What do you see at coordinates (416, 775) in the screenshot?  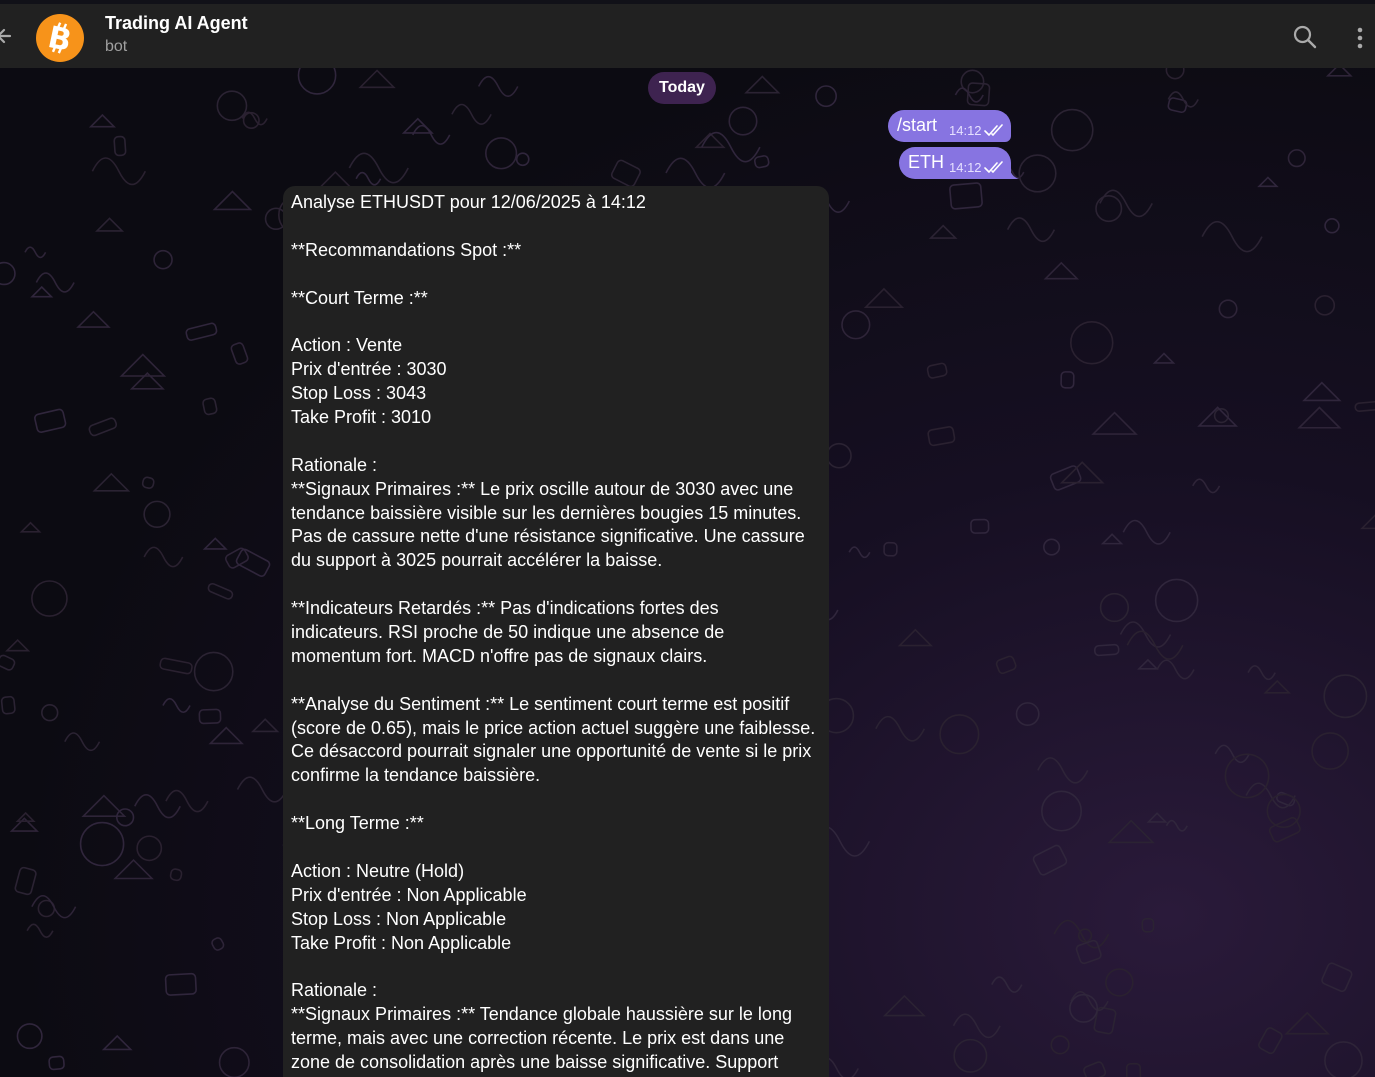 I see `message-line: confirme la tendance baissière.` at bounding box center [416, 775].